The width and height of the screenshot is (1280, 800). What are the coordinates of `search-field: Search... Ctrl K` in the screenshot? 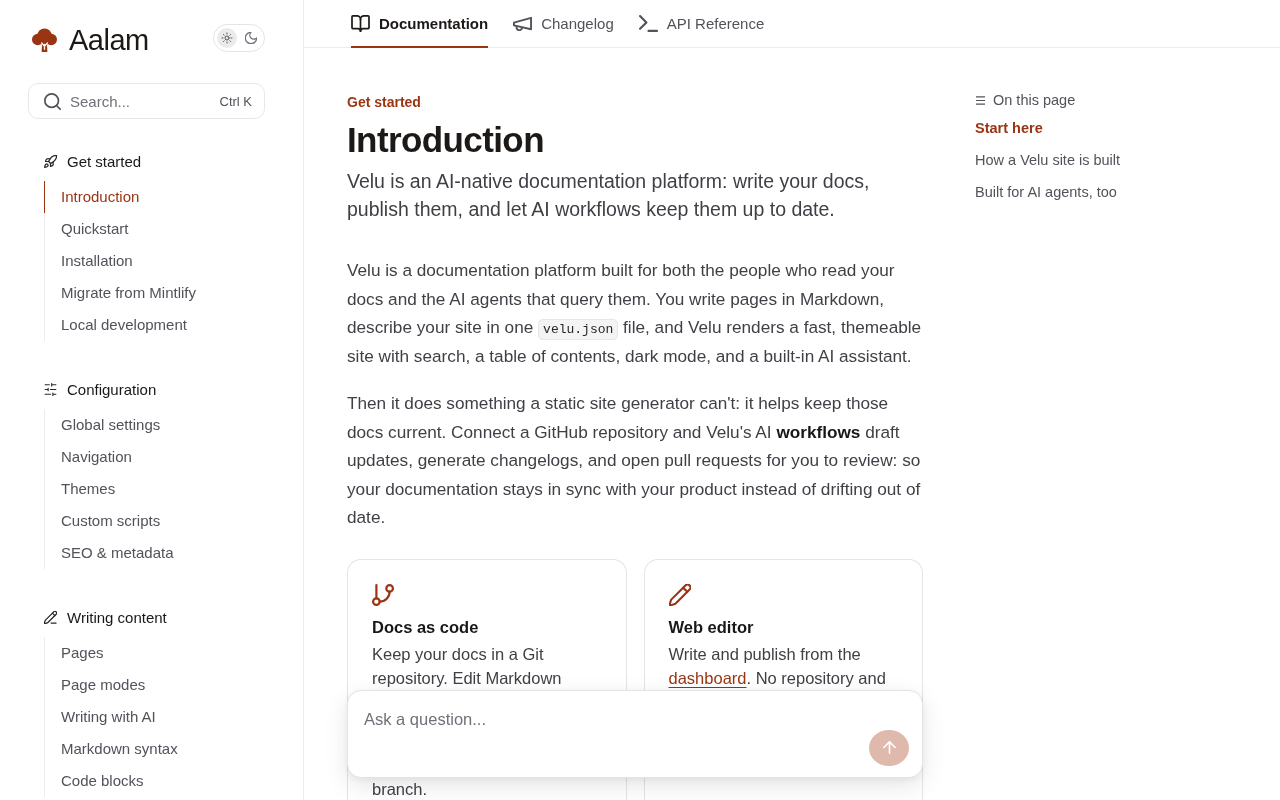 It's located at (146, 101).